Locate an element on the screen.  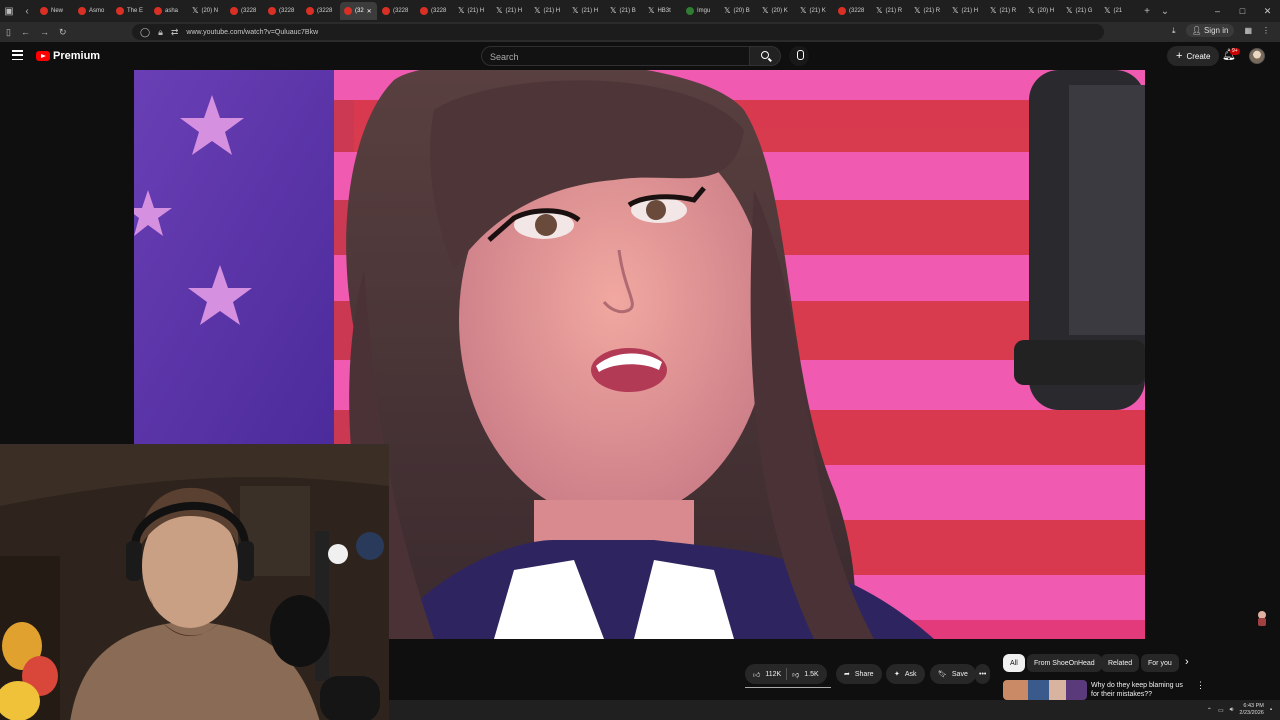
recommendation-menu-icon: ⋮ is located at coordinates (1200, 685).